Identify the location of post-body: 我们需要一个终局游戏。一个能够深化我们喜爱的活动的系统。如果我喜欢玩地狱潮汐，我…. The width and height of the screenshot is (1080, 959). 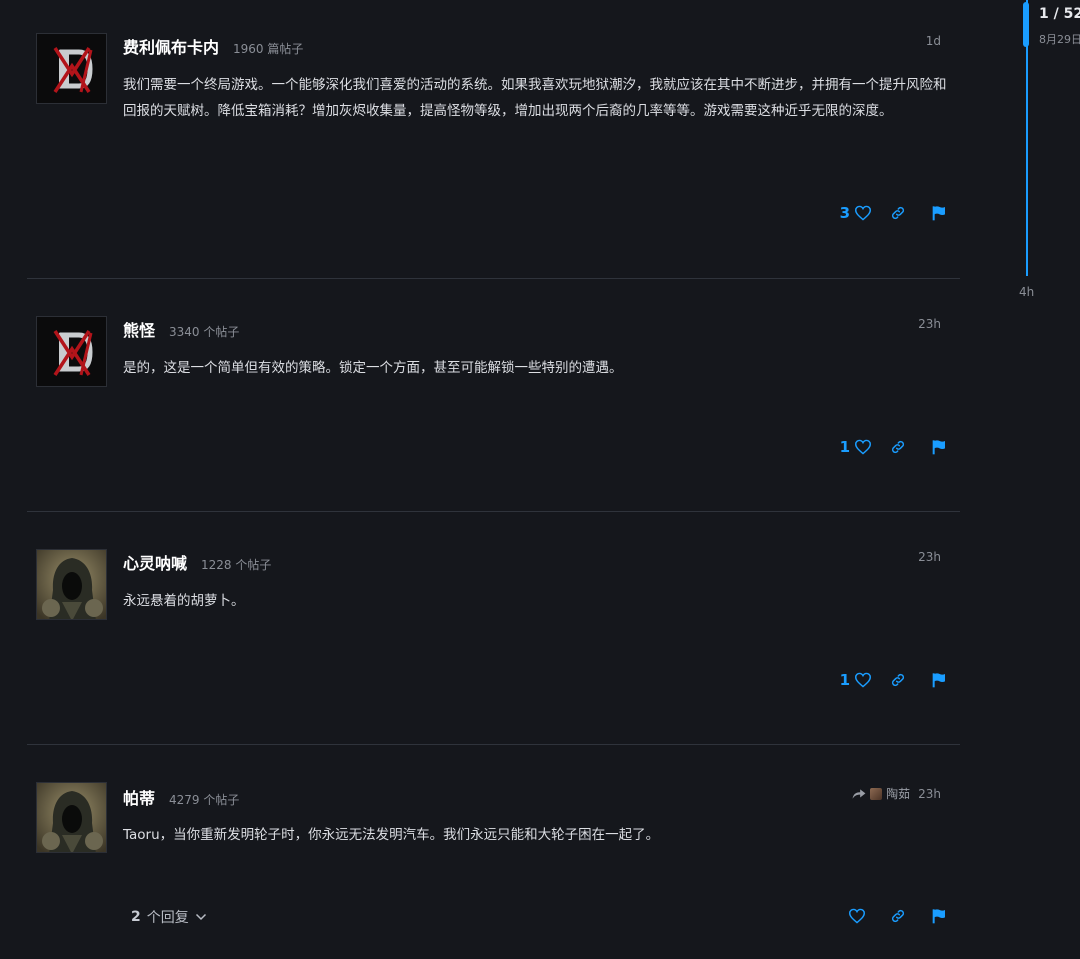
(535, 98).